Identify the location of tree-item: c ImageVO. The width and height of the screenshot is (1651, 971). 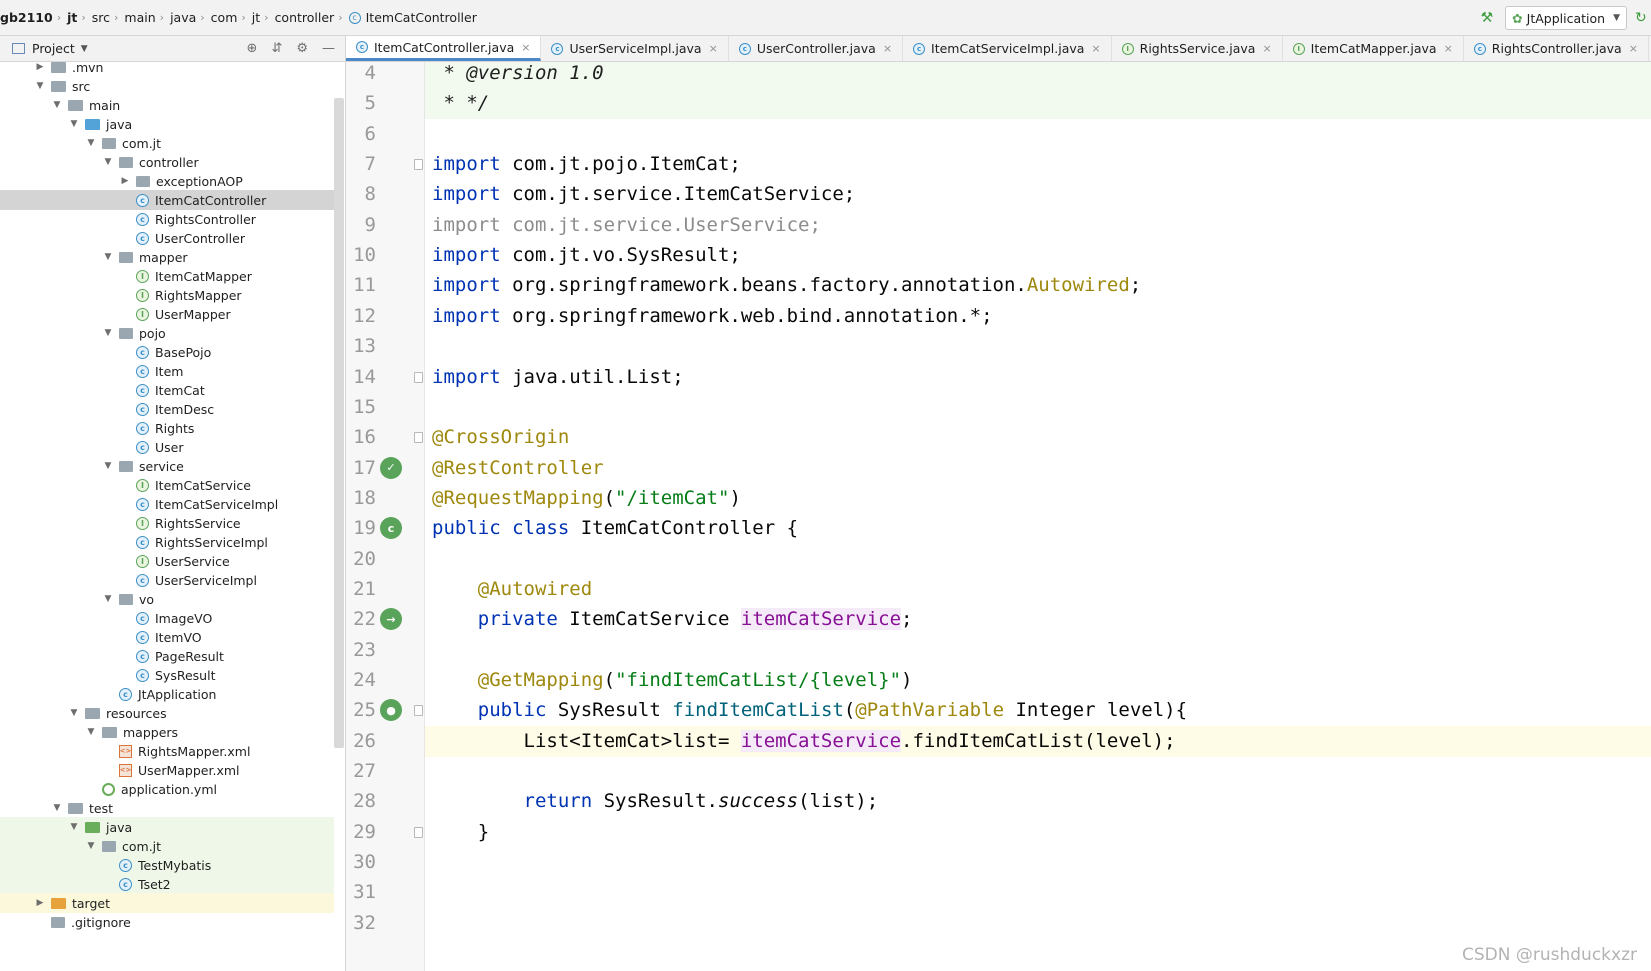
(167, 618).